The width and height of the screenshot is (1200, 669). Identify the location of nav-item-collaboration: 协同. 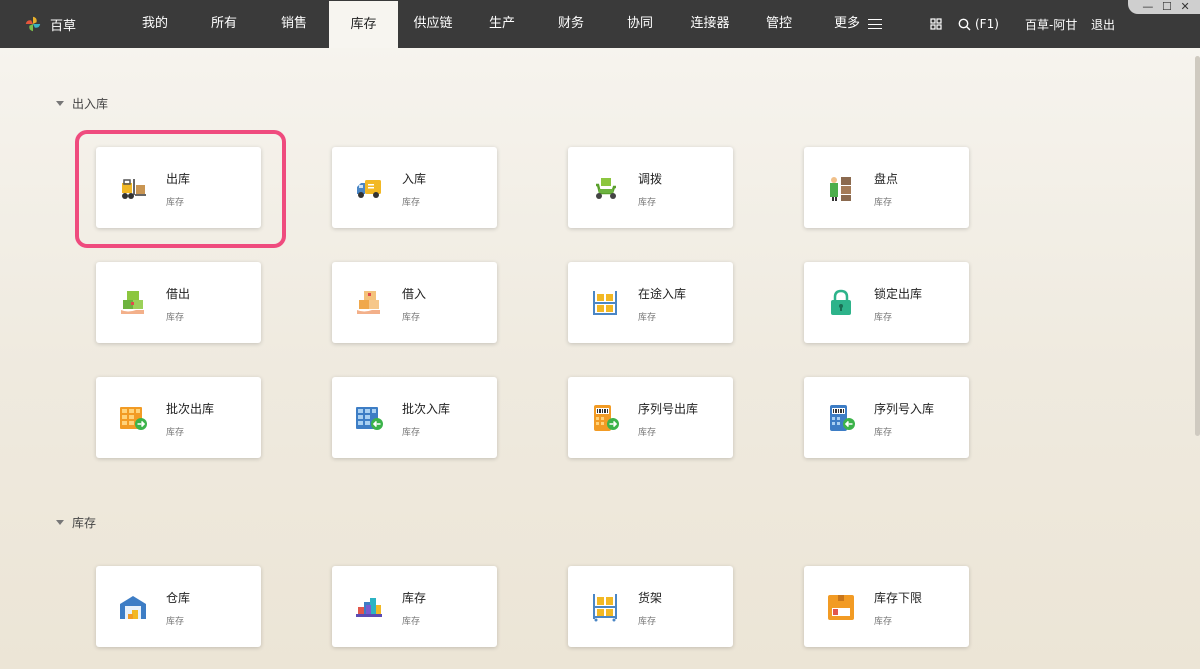
(640, 24).